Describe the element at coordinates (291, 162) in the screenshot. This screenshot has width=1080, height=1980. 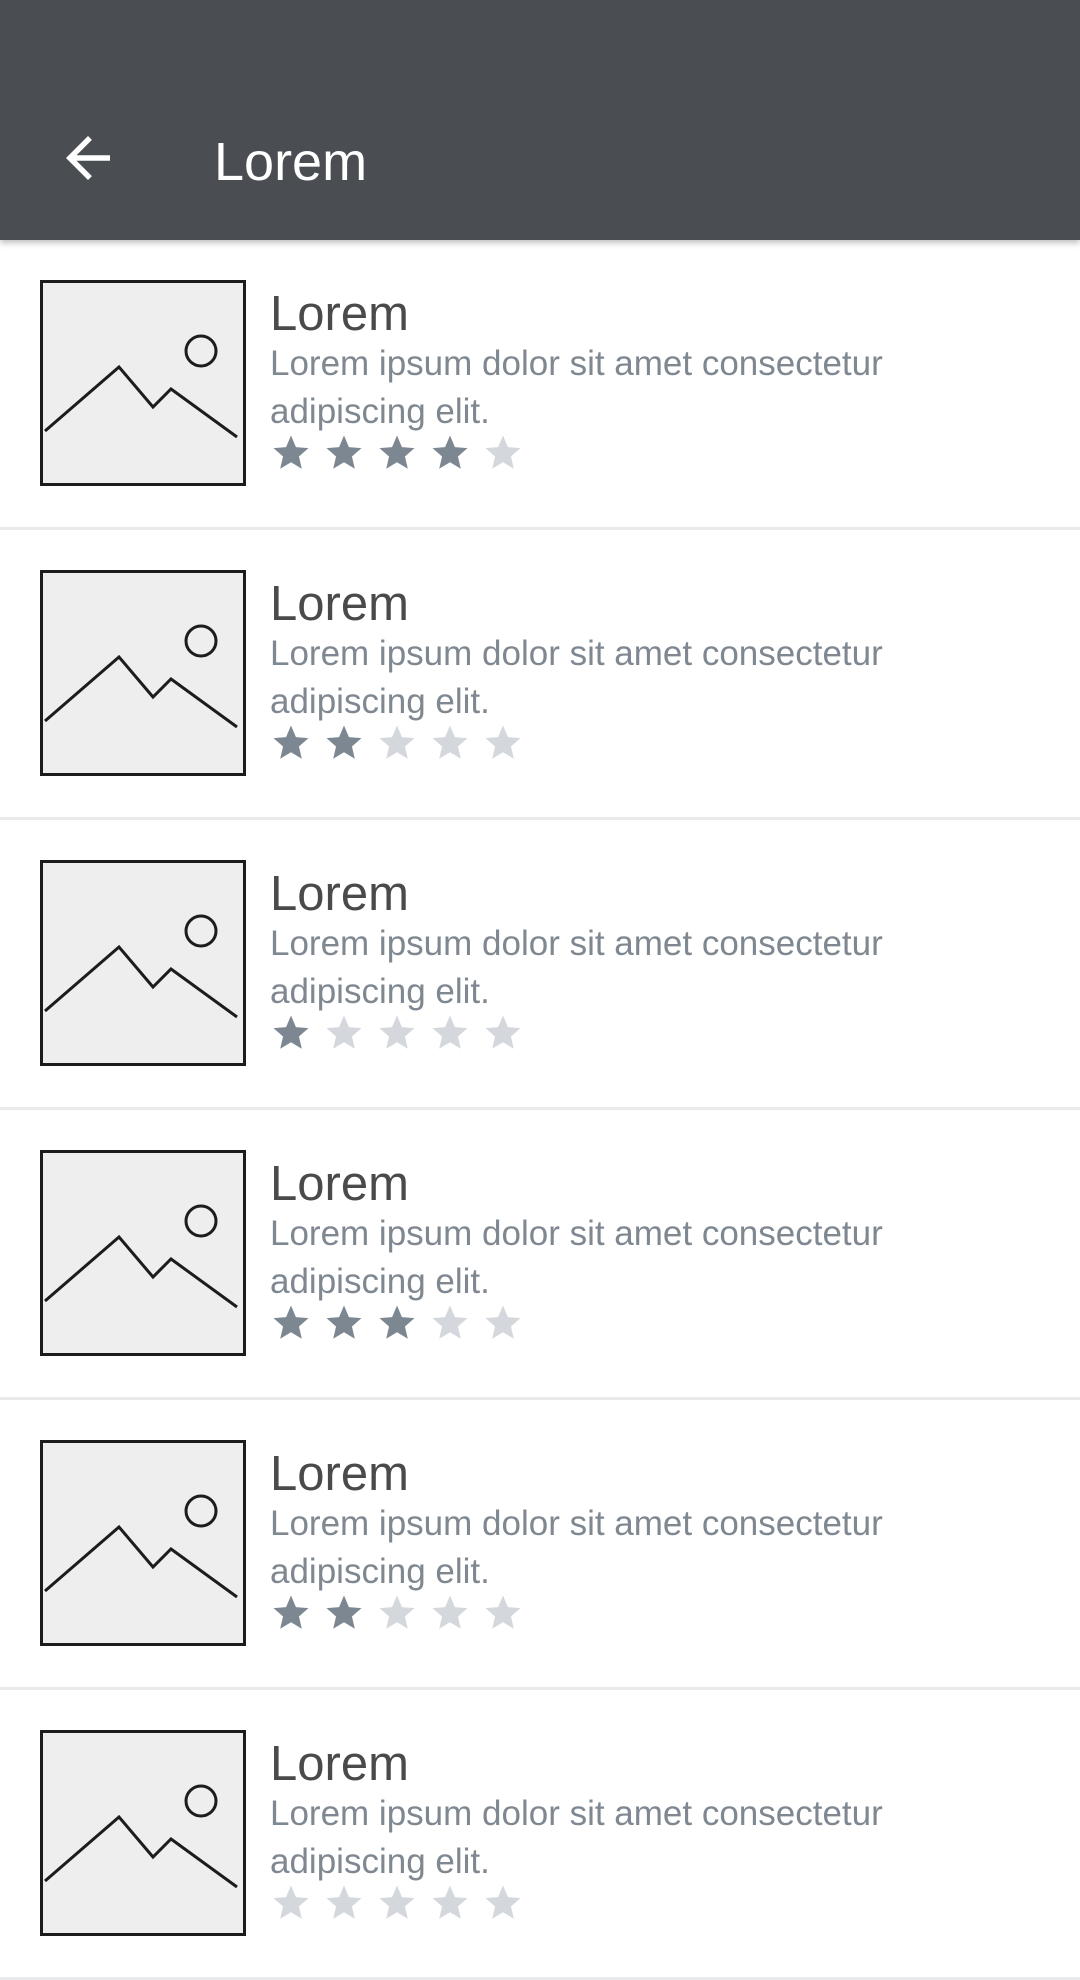
I see `page-title: Lorem` at that location.